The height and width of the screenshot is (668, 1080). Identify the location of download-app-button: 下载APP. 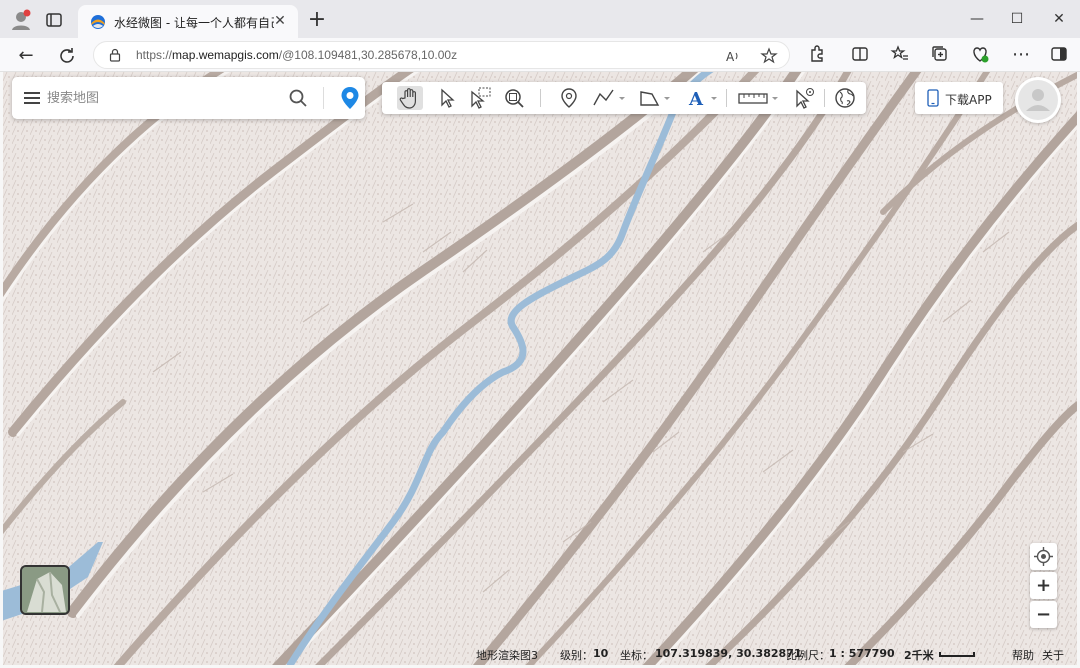
(959, 98).